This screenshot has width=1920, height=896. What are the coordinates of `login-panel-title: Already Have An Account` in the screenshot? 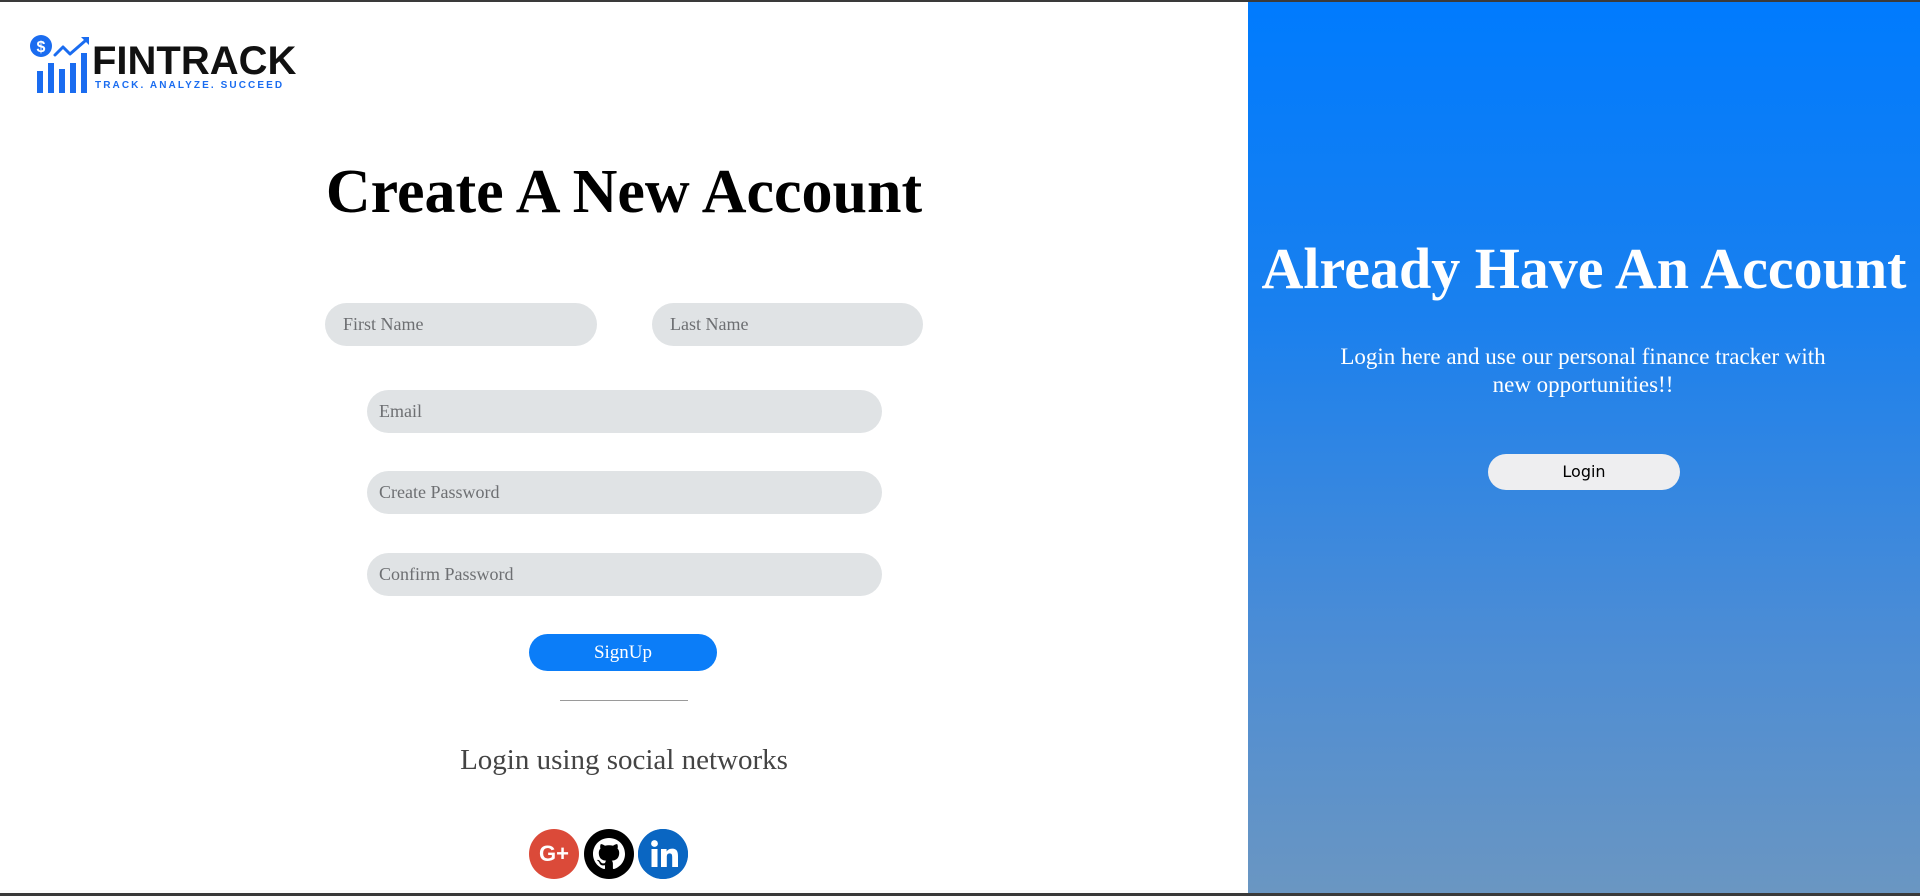 It's located at (1584, 268).